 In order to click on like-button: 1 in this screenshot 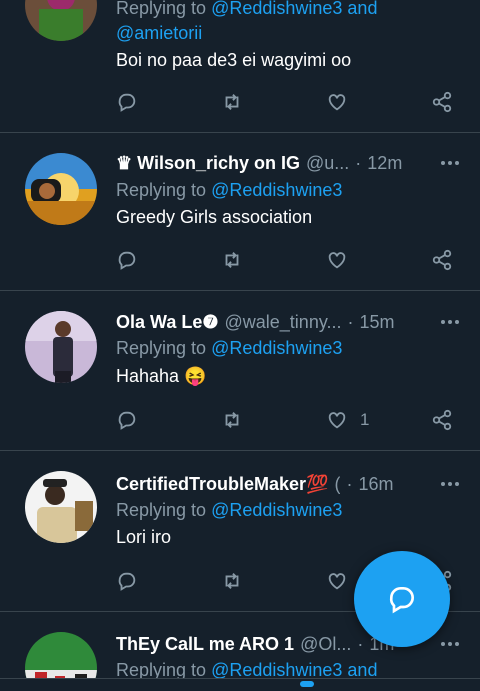, I will do `click(347, 420)`.